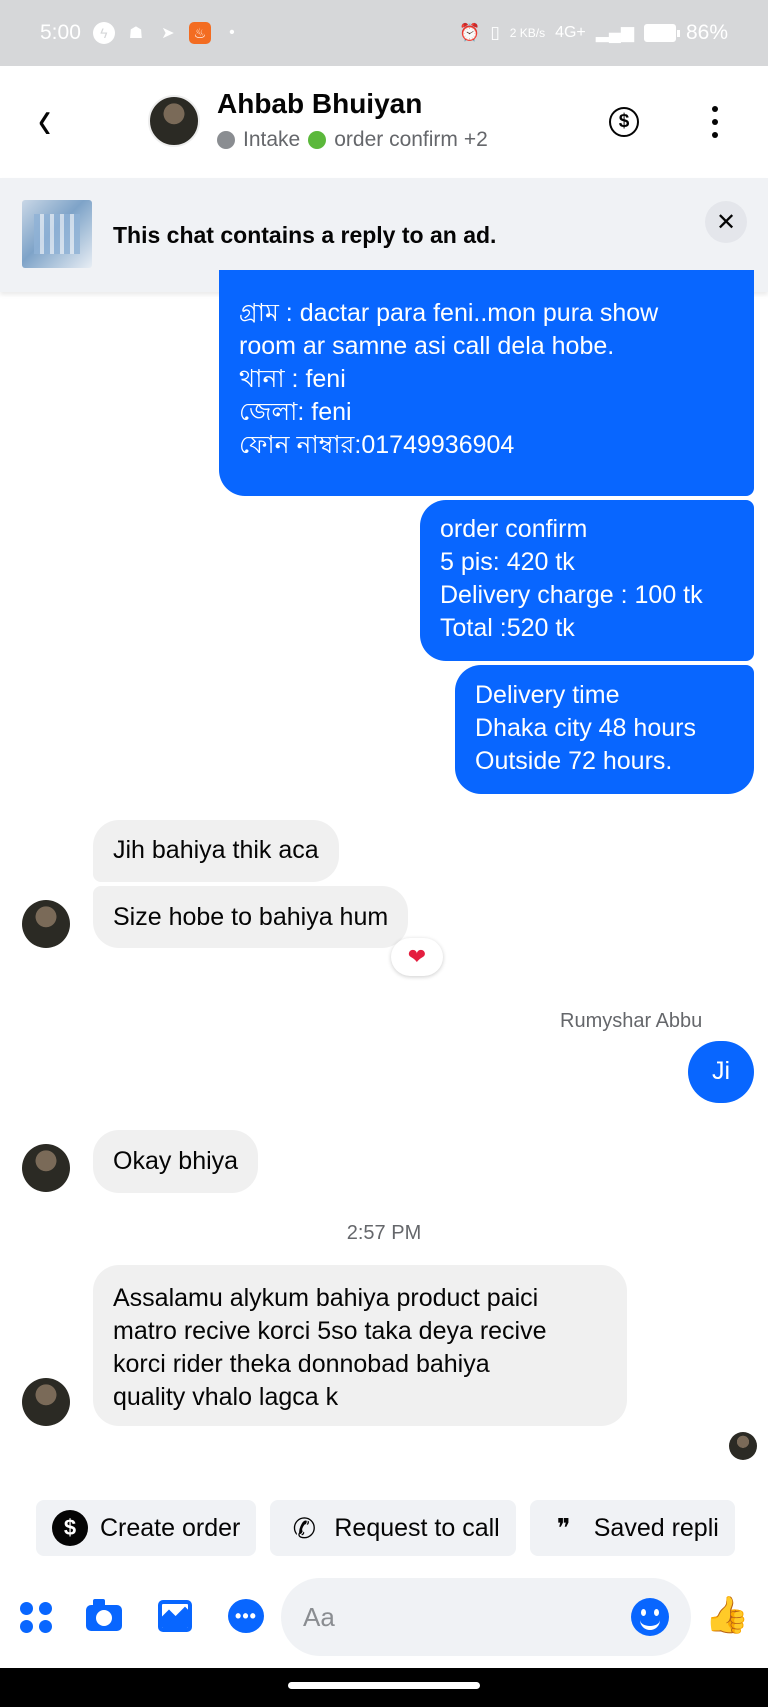 The height and width of the screenshot is (1707, 768). I want to click on message-timestamp: 2:57 PM, so click(384, 1233).